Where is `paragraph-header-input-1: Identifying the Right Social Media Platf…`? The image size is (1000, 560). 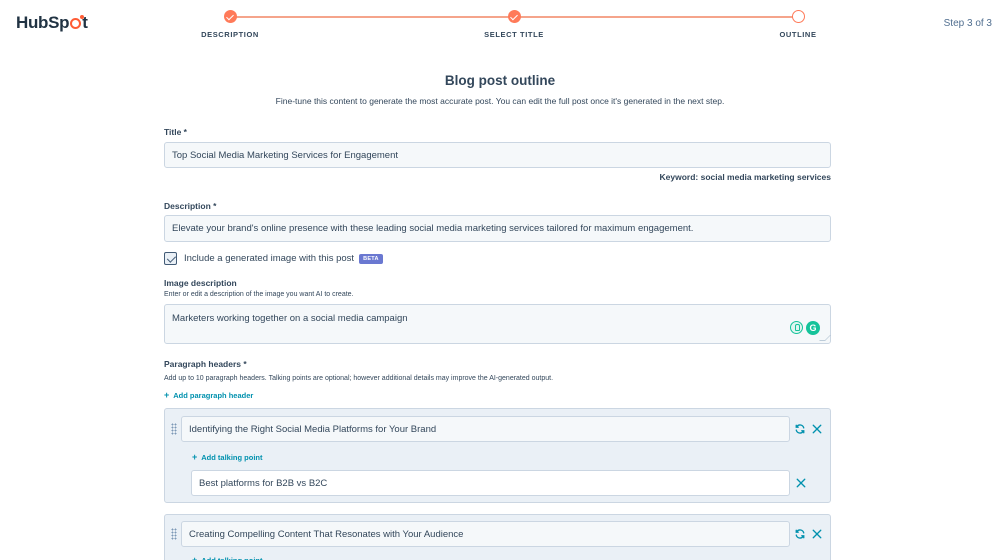
paragraph-header-input-1: Identifying the Right Social Media Platf… is located at coordinates (485, 429).